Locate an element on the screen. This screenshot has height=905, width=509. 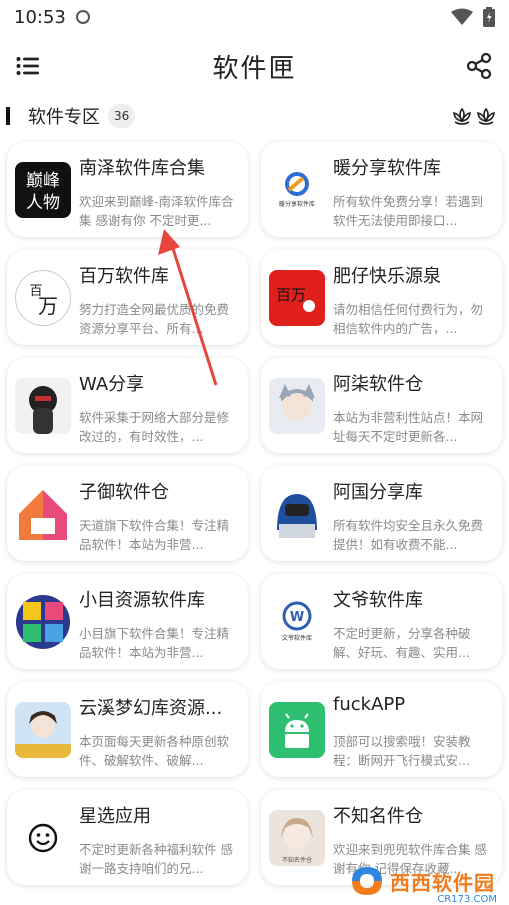
card-title: 南泽软件库合集 is located at coordinates (142, 168).